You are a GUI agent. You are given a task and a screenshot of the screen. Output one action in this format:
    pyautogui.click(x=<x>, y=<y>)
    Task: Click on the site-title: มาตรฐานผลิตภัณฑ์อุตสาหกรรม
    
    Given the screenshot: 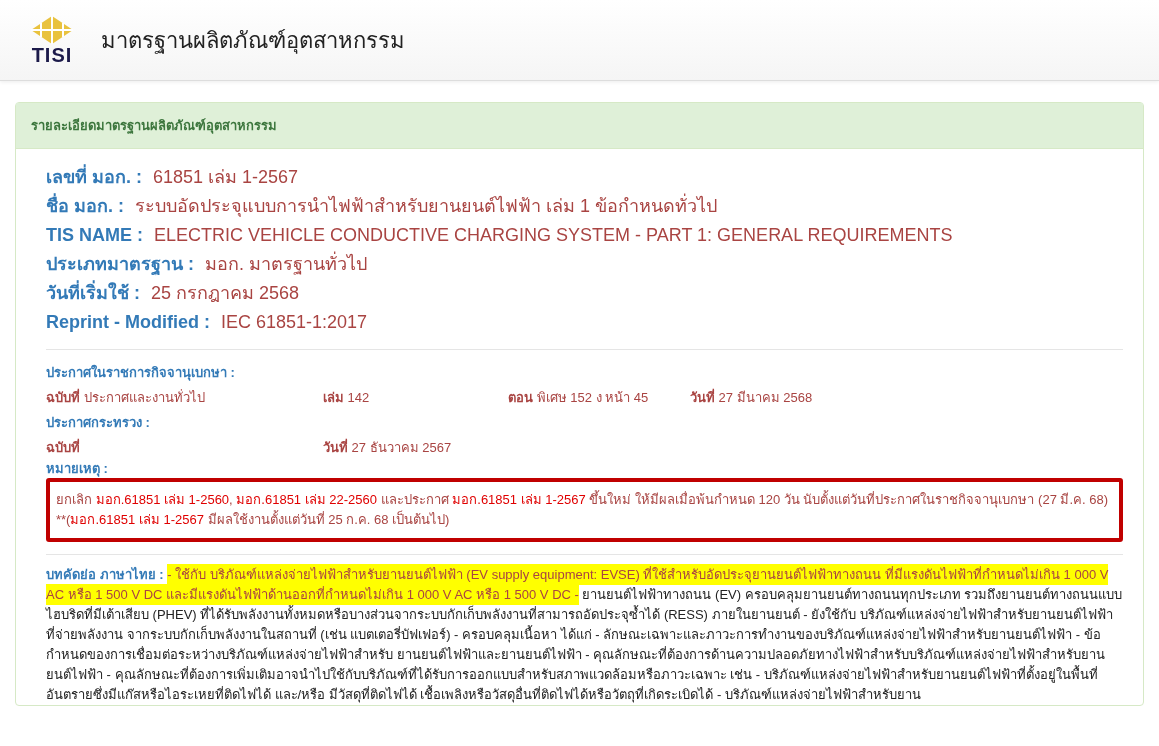 What is the action you would take?
    pyautogui.click(x=253, y=41)
    